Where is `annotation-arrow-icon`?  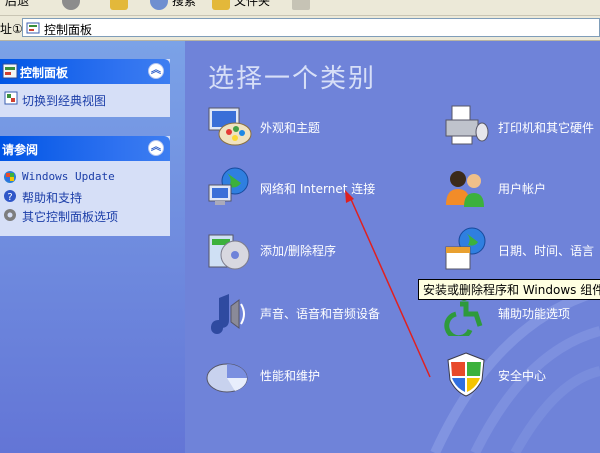 annotation-arrow-icon is located at coordinates (388, 284).